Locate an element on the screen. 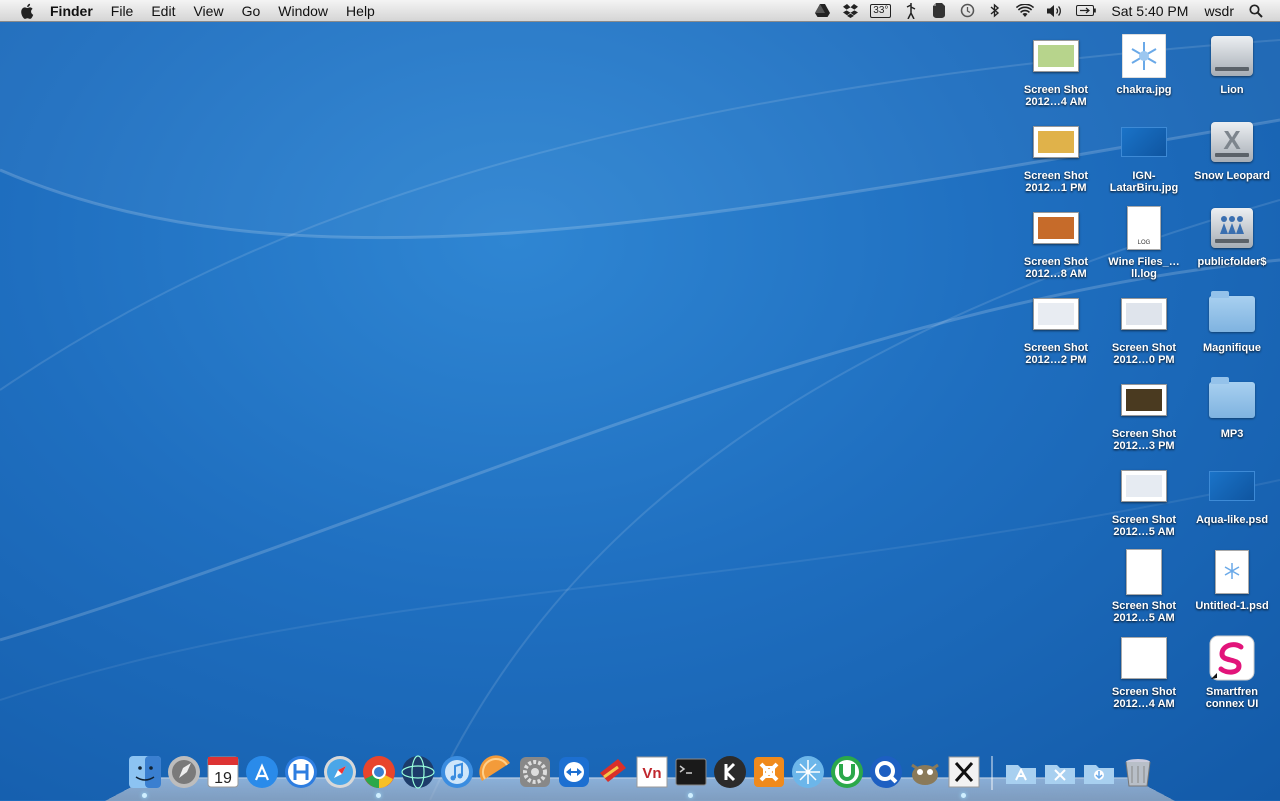 This screenshot has height=801, width=1280. menubar-clock: Sat 5:40 PM is located at coordinates (1149, 11).